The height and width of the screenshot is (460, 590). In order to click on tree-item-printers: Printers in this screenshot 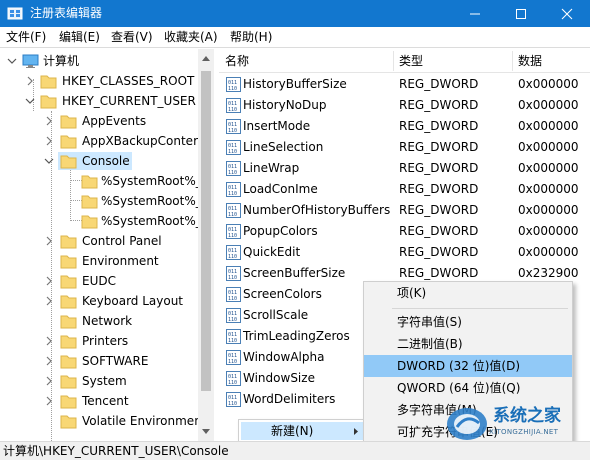, I will do `click(99, 341)`.